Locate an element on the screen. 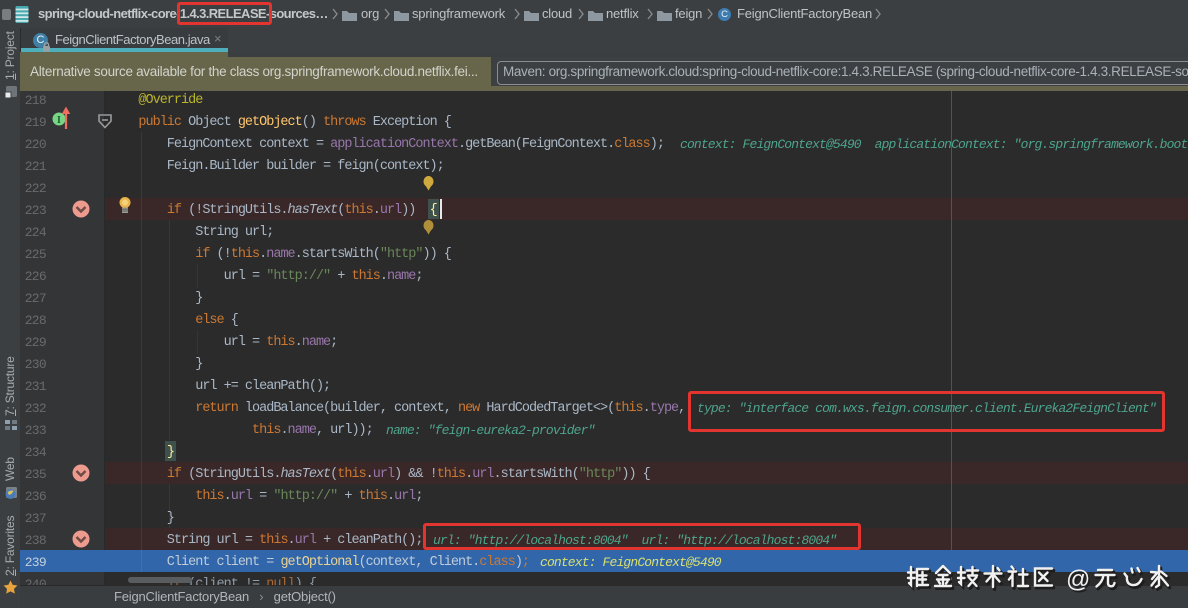 The width and height of the screenshot is (1188, 608). svg-text: I is located at coordinates (59, 120).